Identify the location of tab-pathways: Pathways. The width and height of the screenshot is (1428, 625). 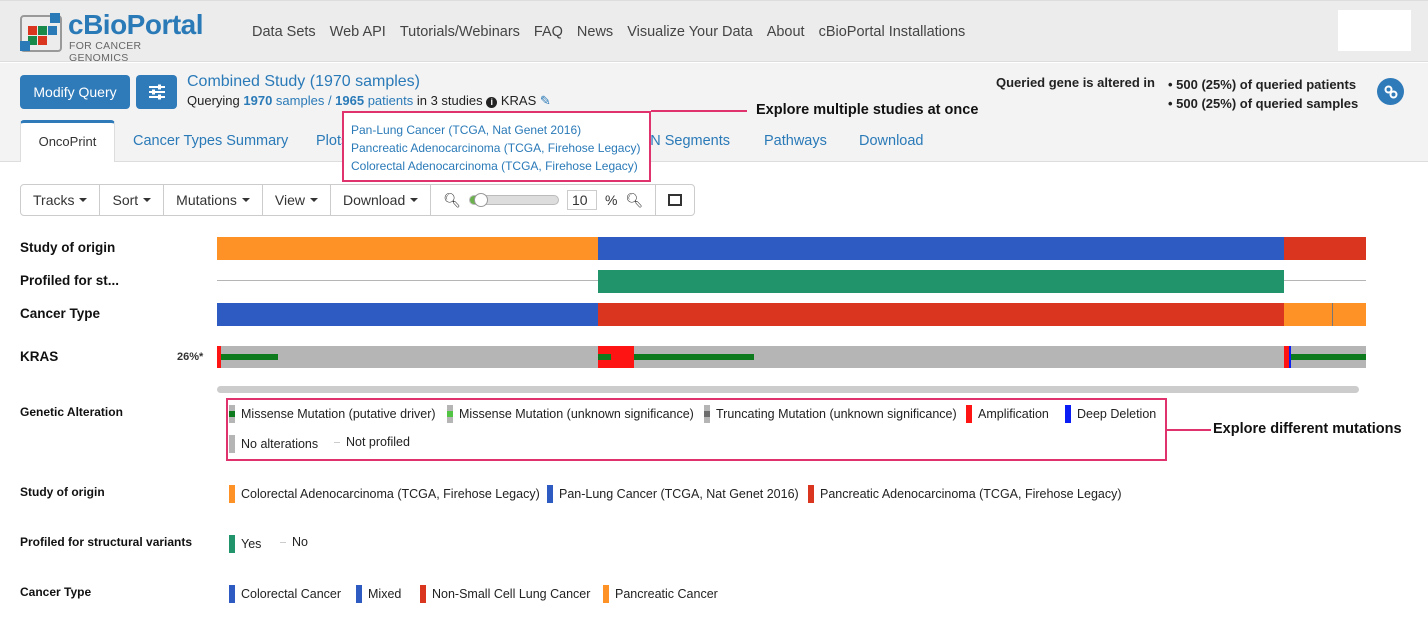
(795, 141).